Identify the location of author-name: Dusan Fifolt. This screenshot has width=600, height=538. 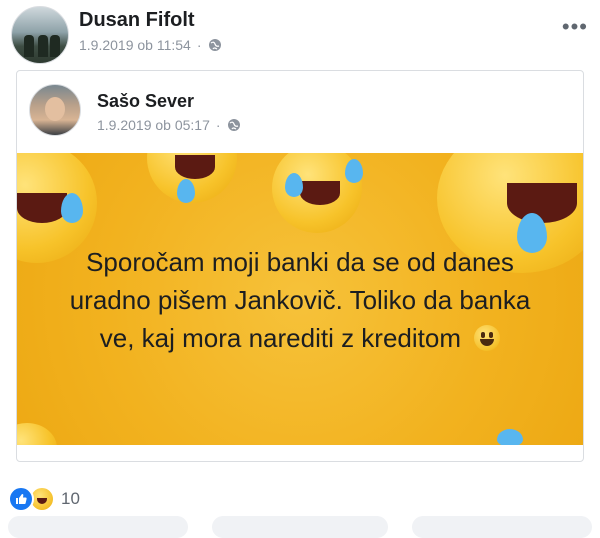
(137, 20).